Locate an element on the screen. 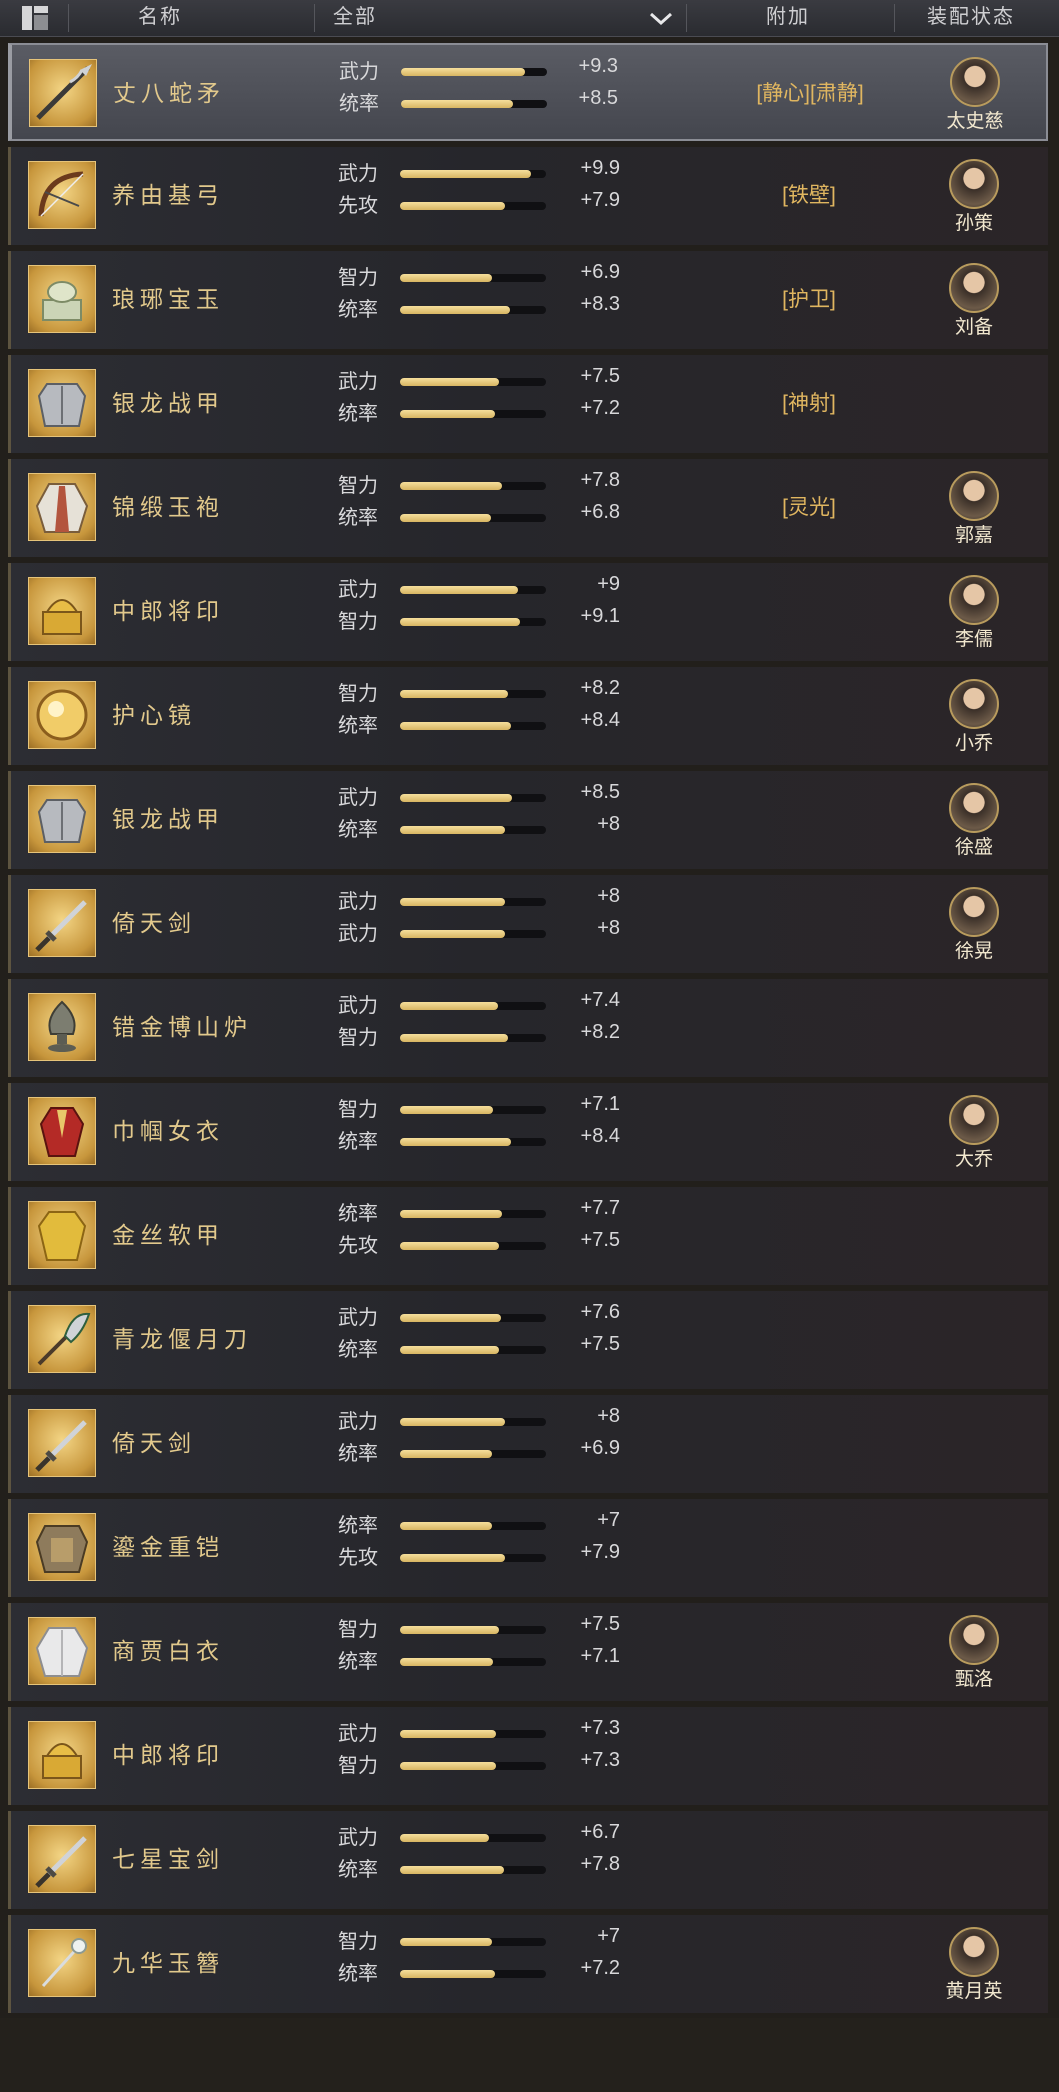 This screenshot has width=1059, height=2092. header-status: 装配状态 is located at coordinates (971, 18).